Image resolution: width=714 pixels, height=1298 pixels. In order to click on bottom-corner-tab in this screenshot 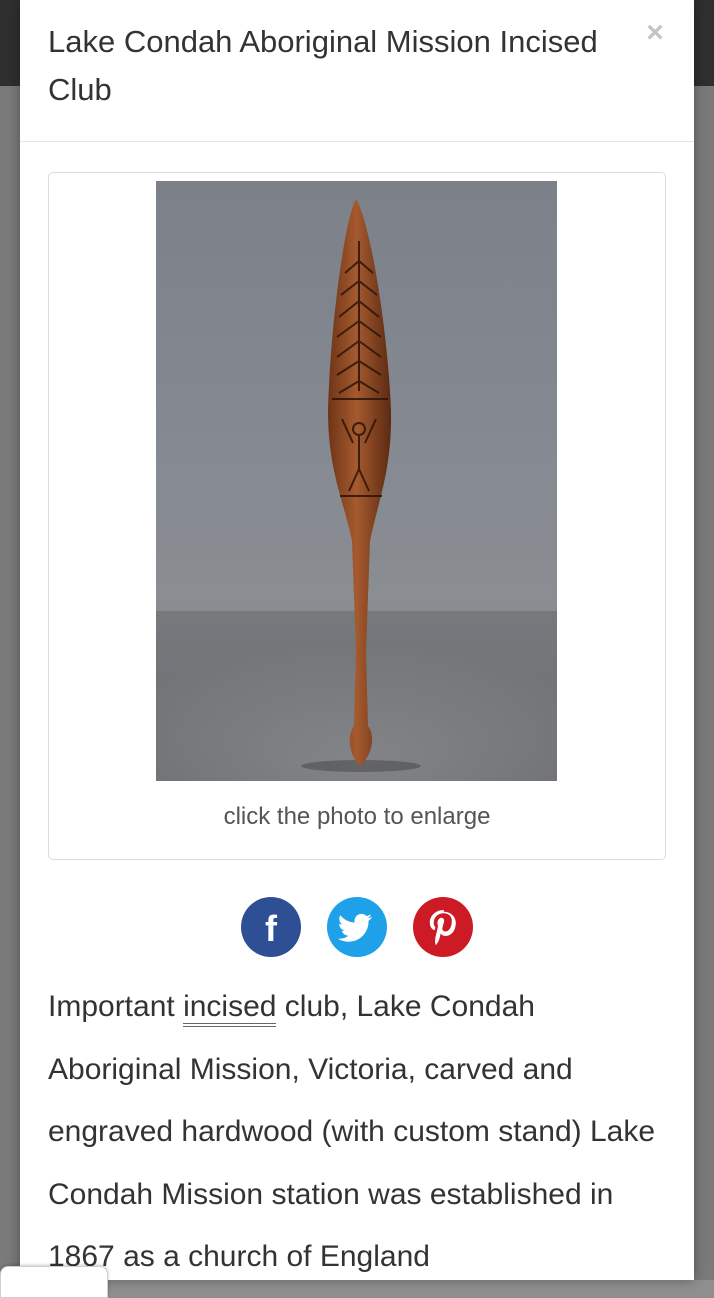, I will do `click(54, 1282)`.